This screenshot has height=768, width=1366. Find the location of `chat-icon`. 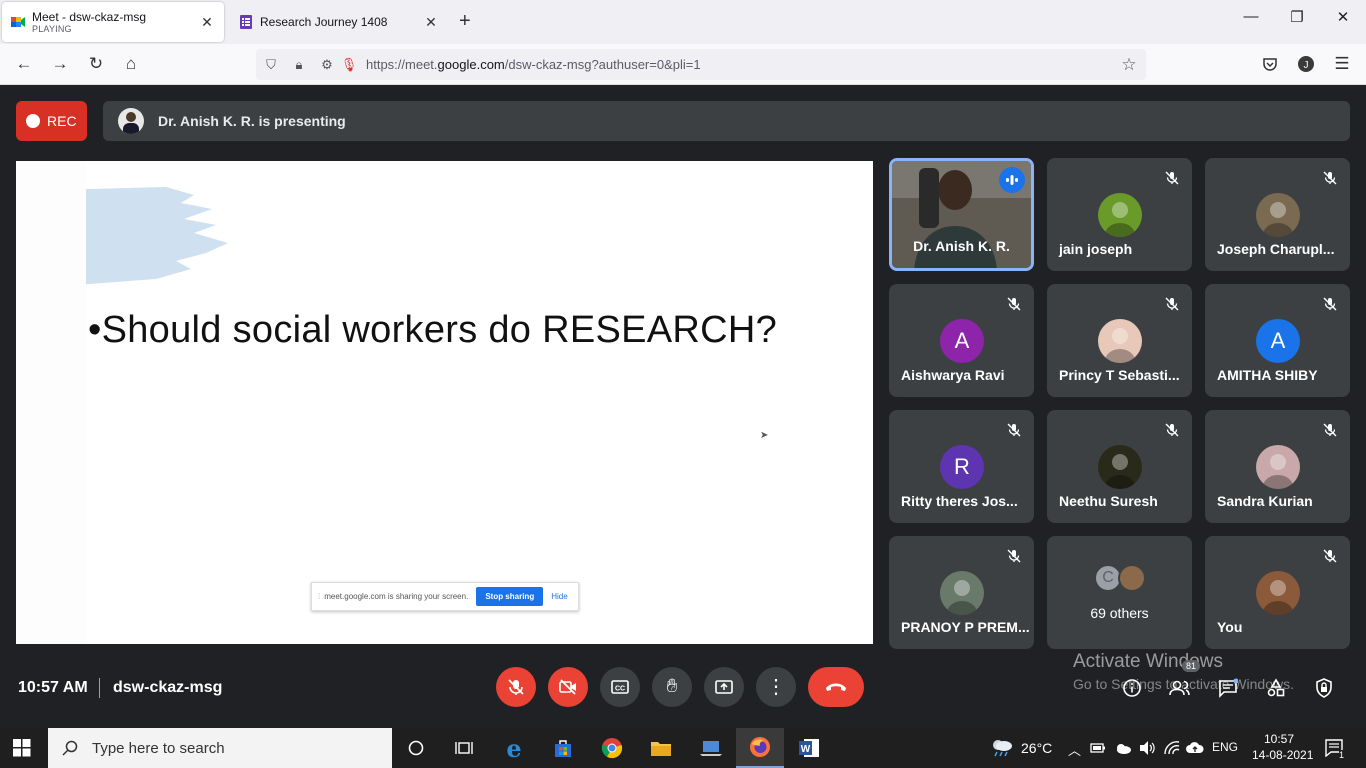

chat-icon is located at coordinates (1228, 688).